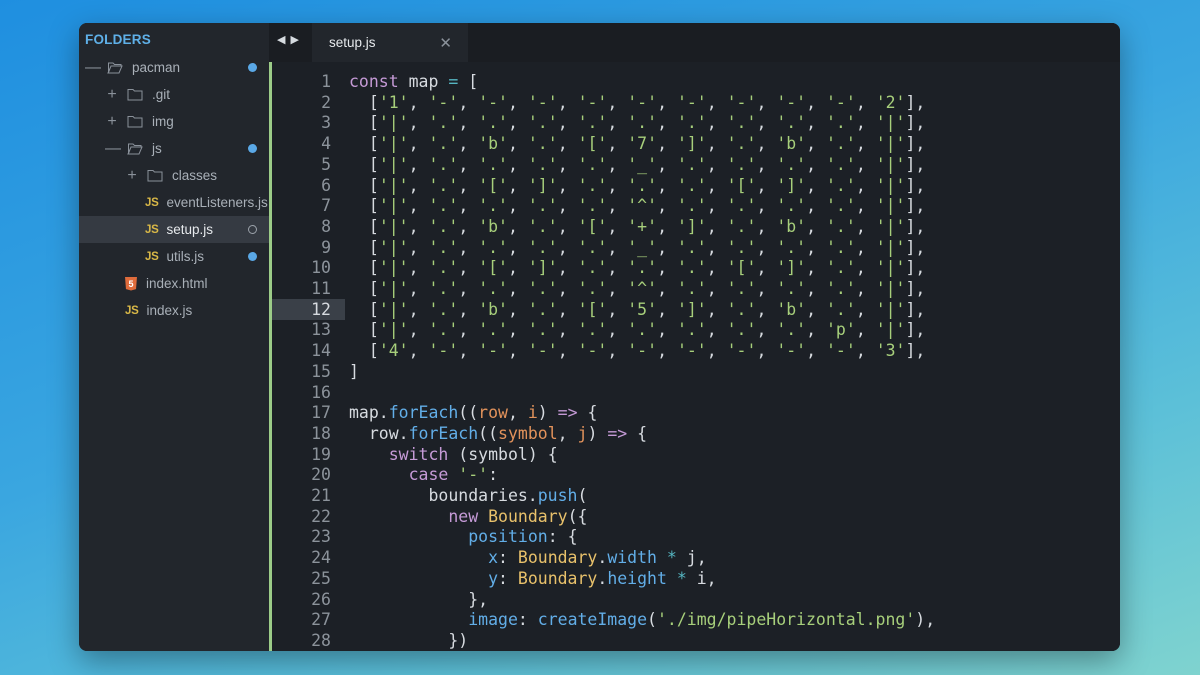 Image resolution: width=1200 pixels, height=675 pixels. Describe the element at coordinates (418, 599) in the screenshot. I see `code-text: },` at that location.